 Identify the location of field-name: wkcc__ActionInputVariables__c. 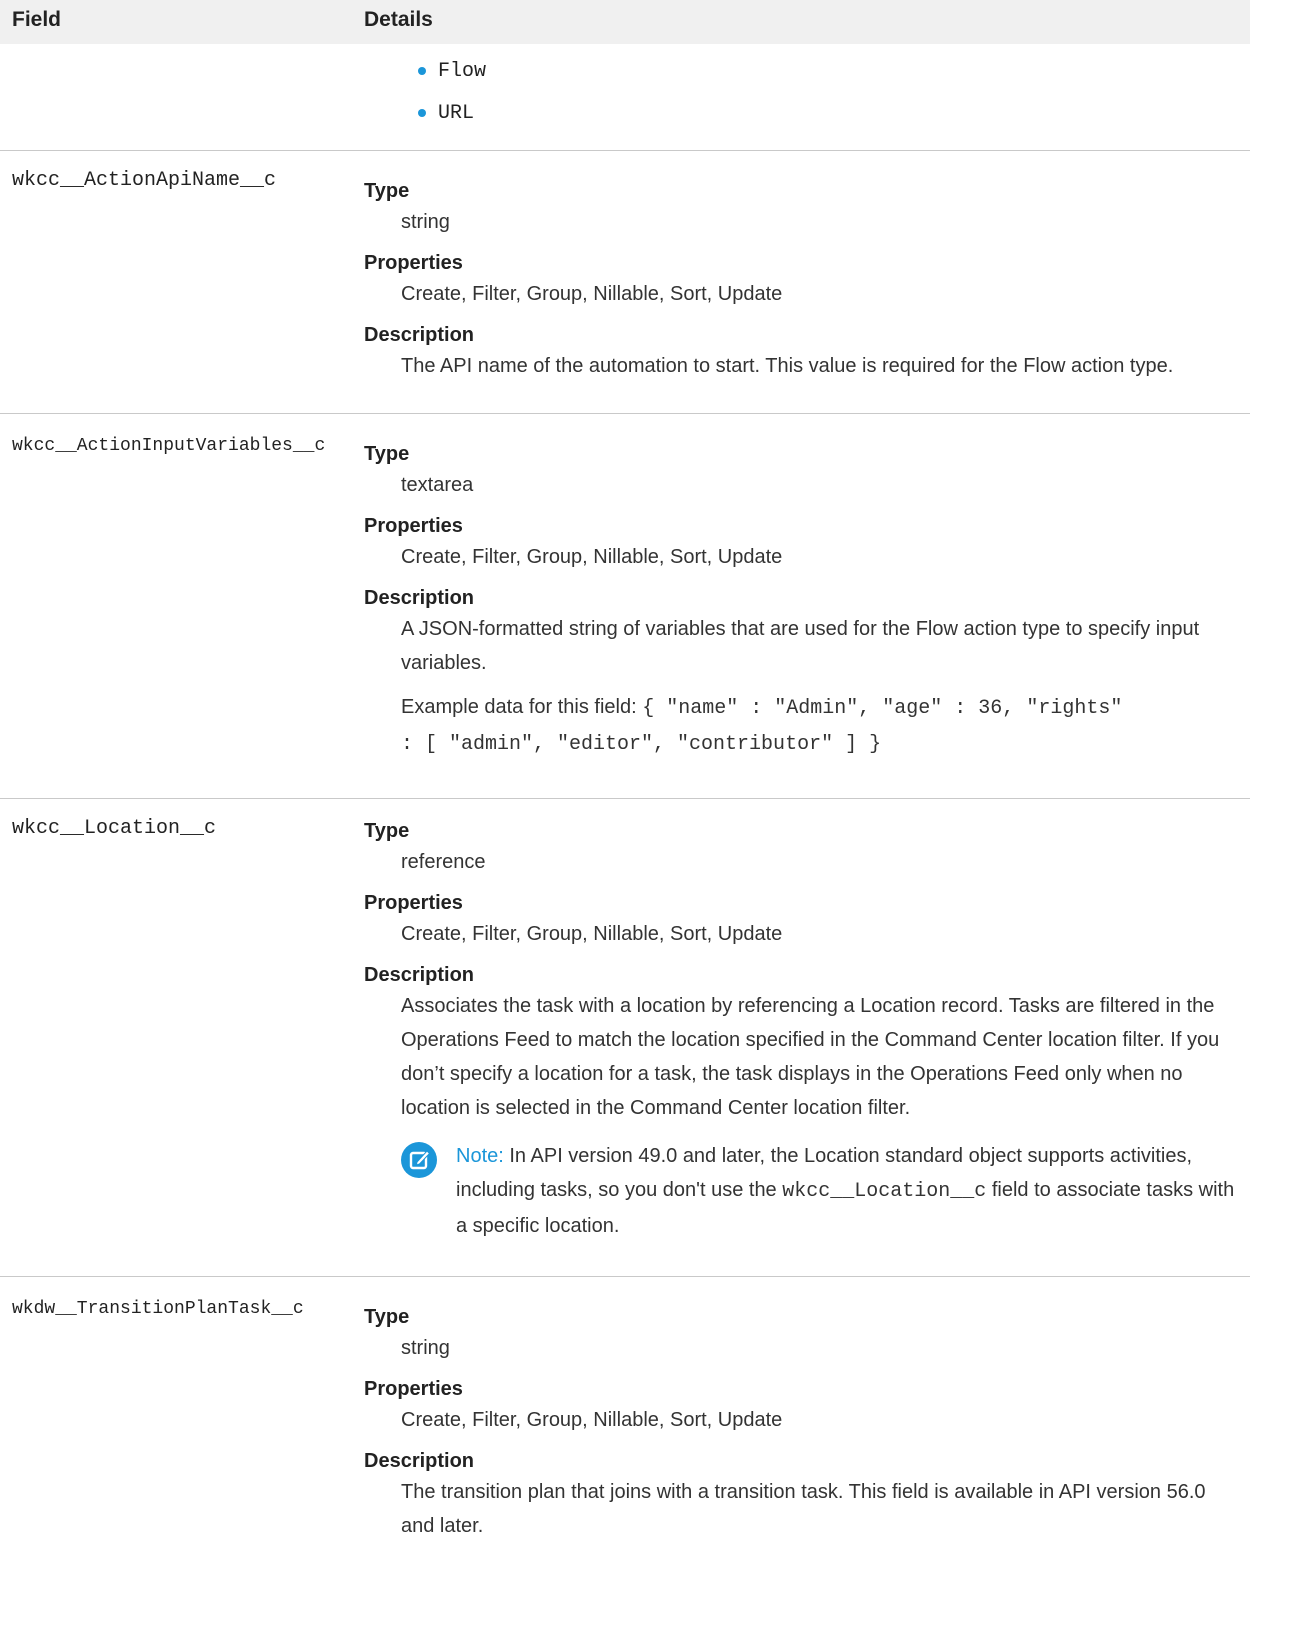
(169, 446).